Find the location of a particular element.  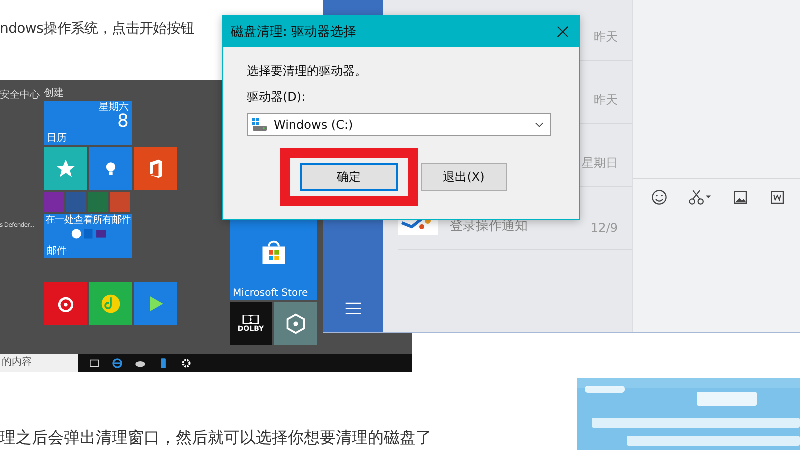

star-icon is located at coordinates (65, 169).